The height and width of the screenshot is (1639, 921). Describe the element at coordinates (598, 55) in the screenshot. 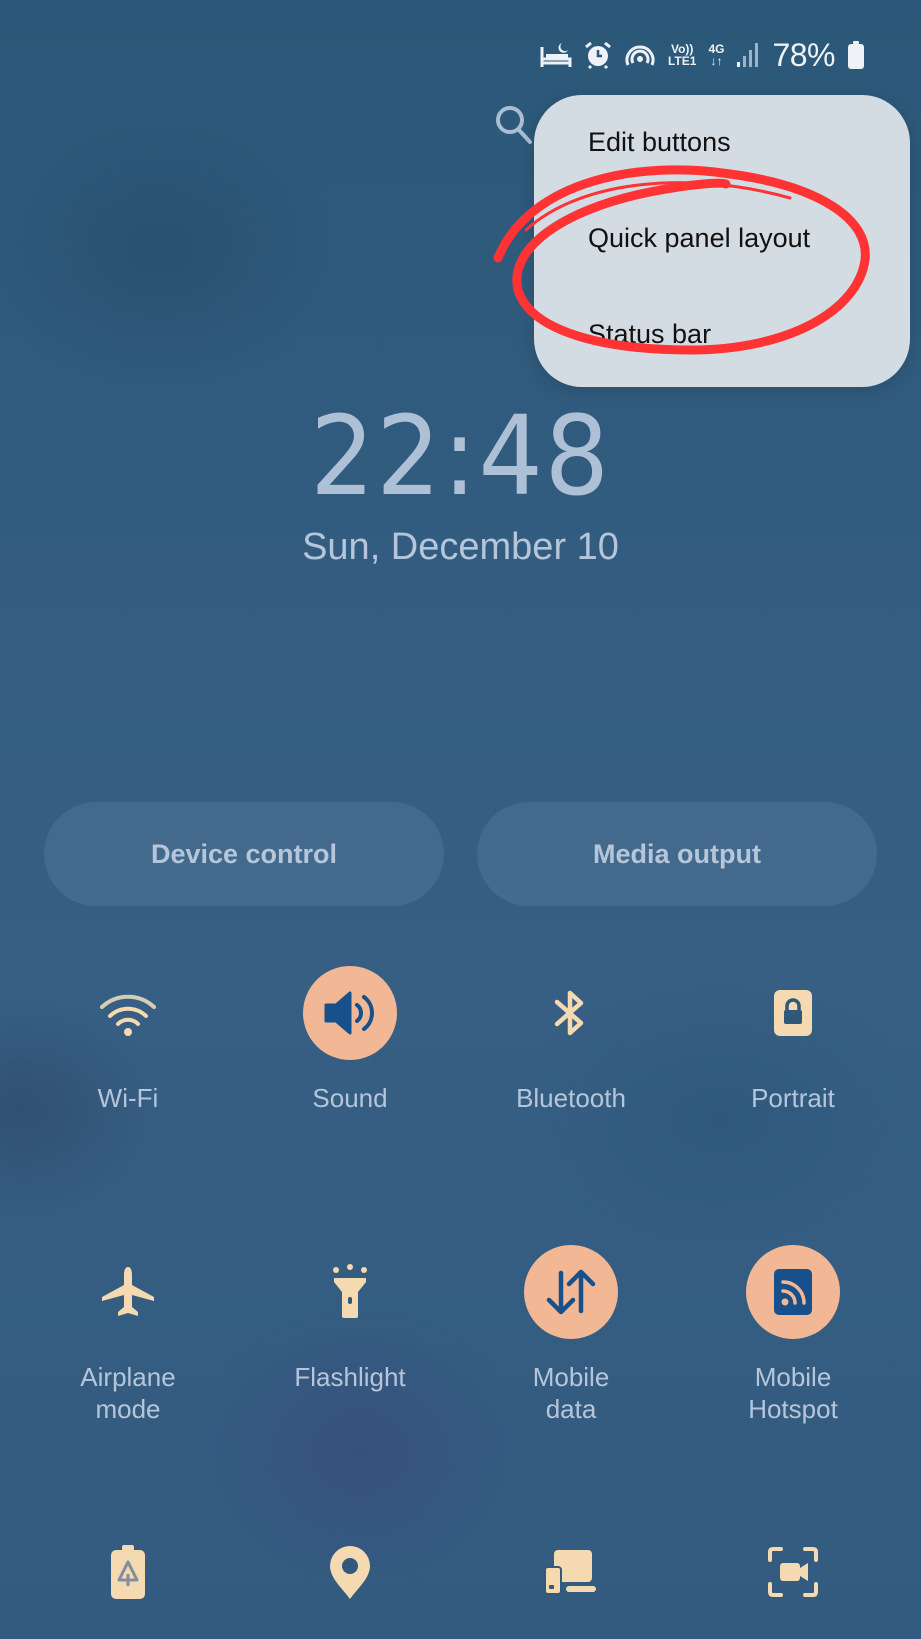

I see `alarm-icon` at that location.